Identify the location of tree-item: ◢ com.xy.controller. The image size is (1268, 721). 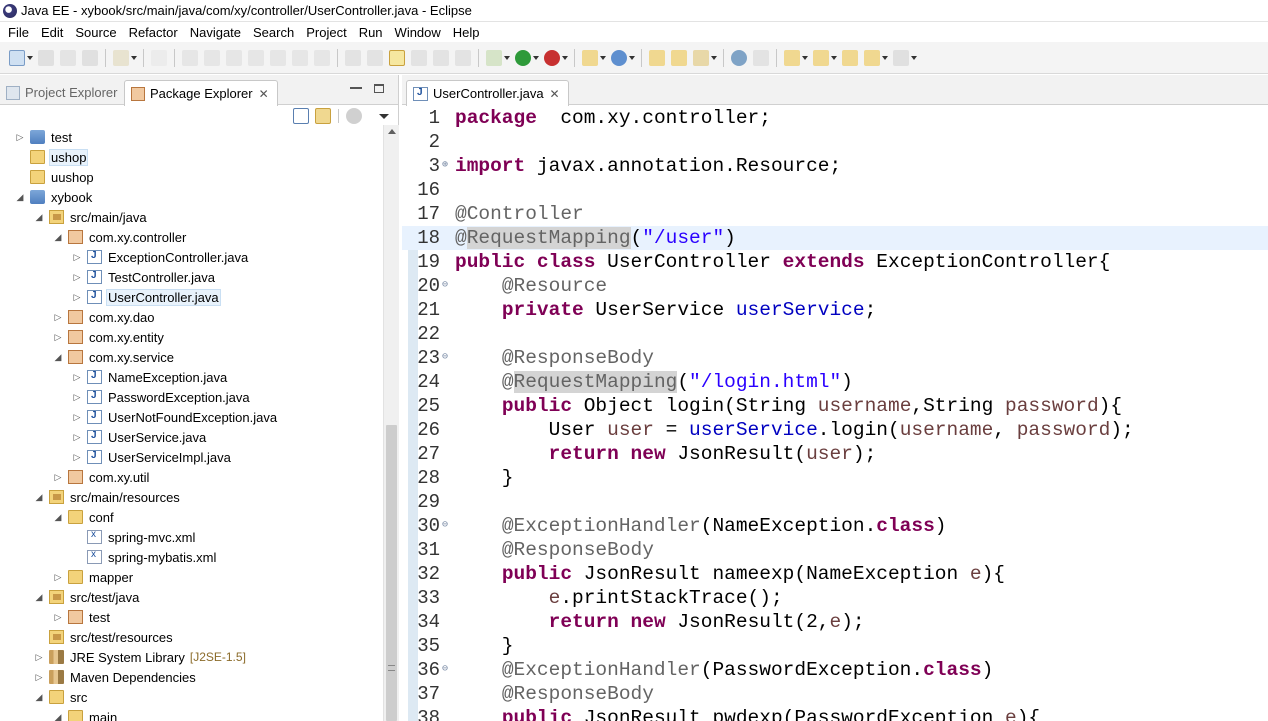
(120, 237).